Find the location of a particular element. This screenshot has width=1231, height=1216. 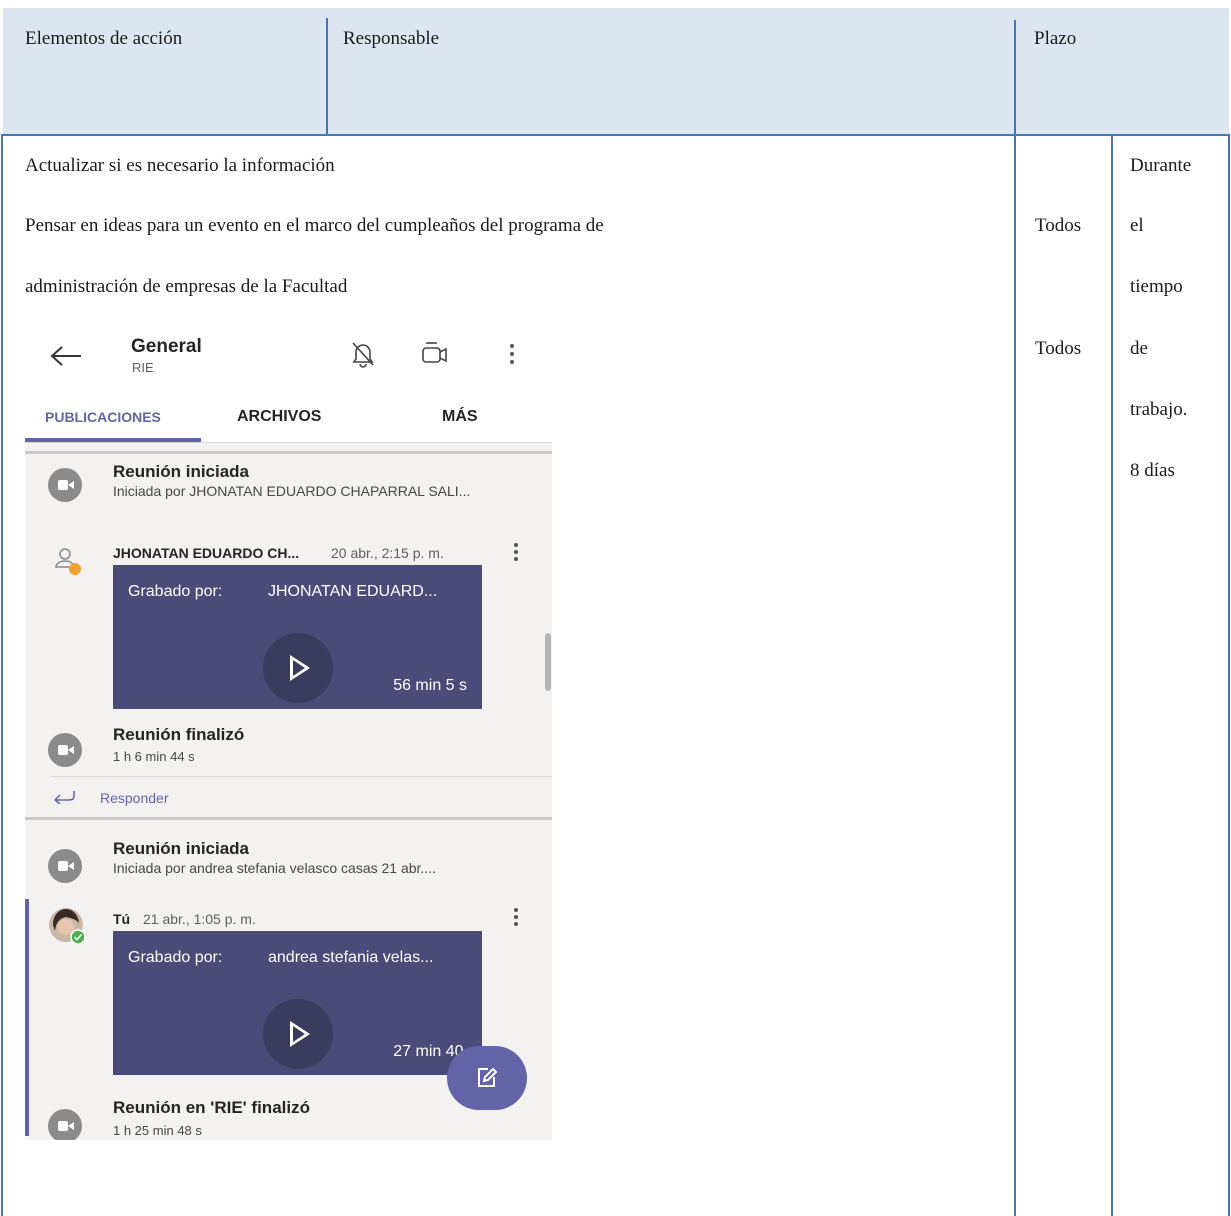

scrollbar-thumb is located at coordinates (548, 662).